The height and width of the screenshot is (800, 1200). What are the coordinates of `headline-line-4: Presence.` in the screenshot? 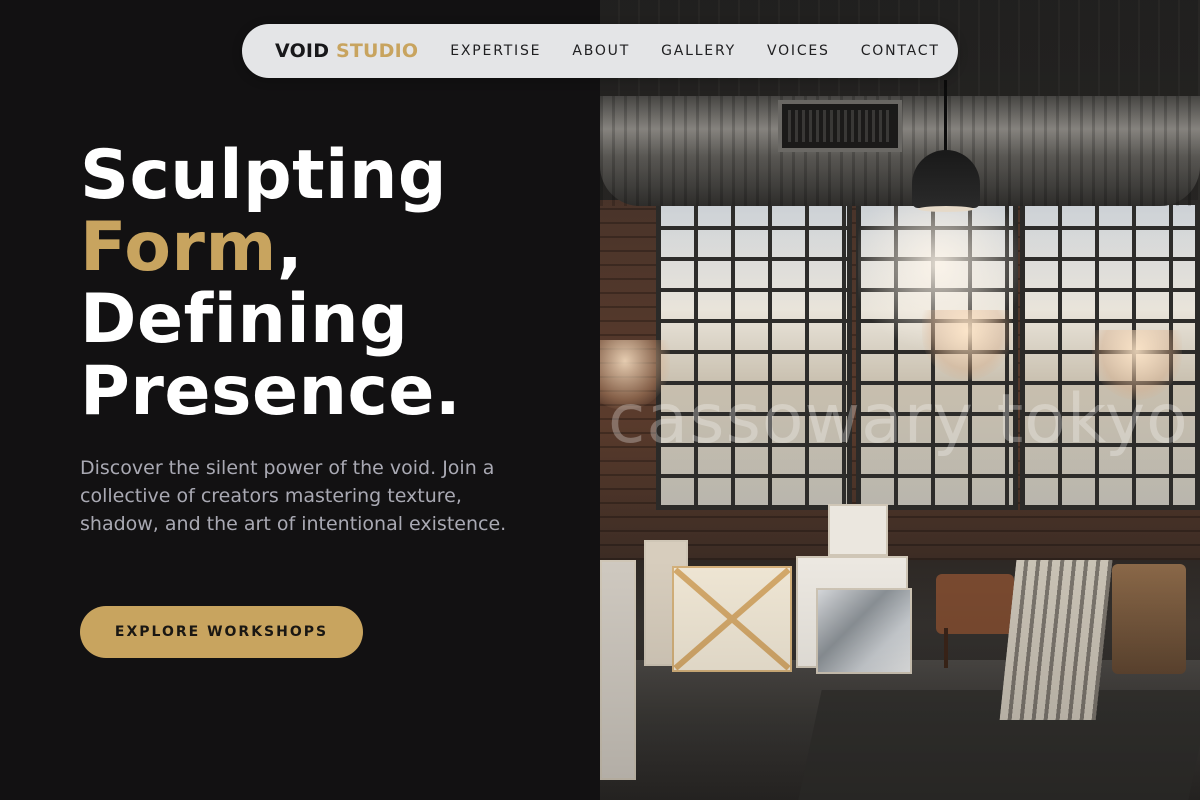 It's located at (271, 391).